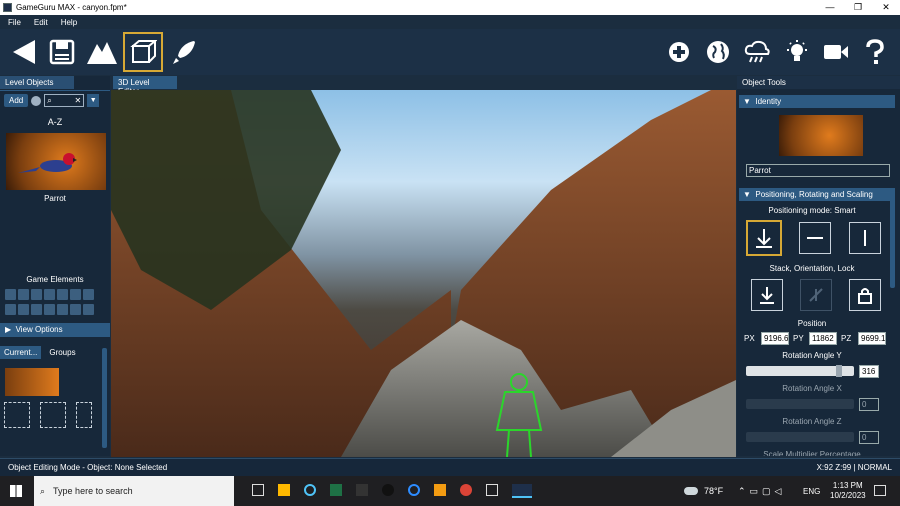 This screenshot has width=900, height=506. What do you see at coordinates (858, 7) in the screenshot?
I see `maximize-button: ❐` at bounding box center [858, 7].